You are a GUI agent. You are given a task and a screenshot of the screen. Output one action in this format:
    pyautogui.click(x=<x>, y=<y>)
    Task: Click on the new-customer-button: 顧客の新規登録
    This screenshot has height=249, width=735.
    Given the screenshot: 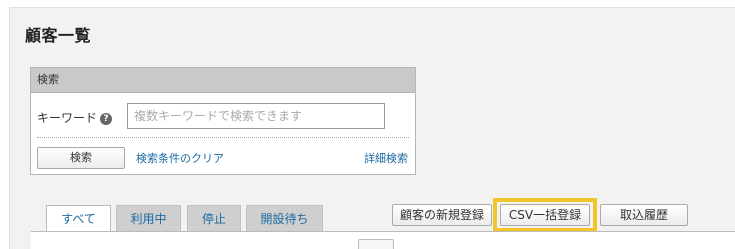 What is the action you would take?
    pyautogui.click(x=442, y=215)
    